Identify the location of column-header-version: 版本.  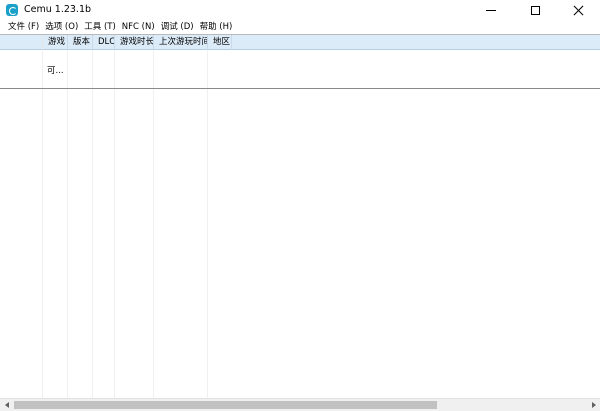
(80, 42).